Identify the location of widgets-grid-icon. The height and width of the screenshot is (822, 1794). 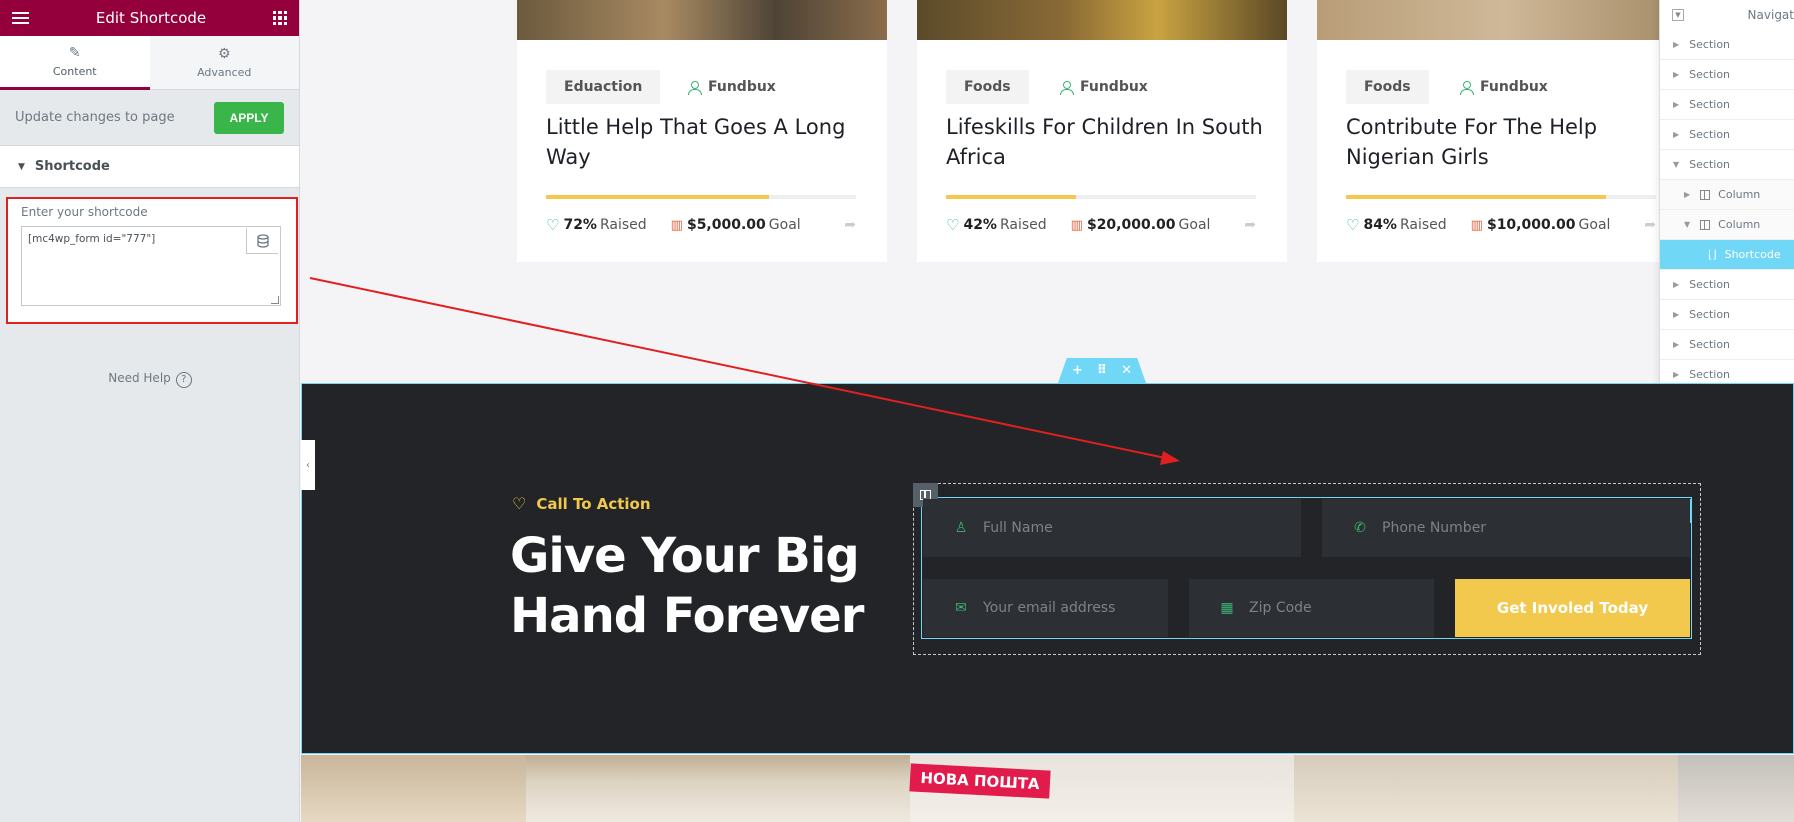
(280, 18).